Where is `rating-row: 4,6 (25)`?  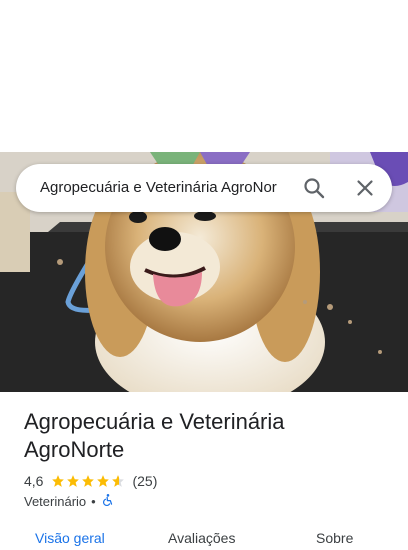
rating-row: 4,6 (25) is located at coordinates (90, 481).